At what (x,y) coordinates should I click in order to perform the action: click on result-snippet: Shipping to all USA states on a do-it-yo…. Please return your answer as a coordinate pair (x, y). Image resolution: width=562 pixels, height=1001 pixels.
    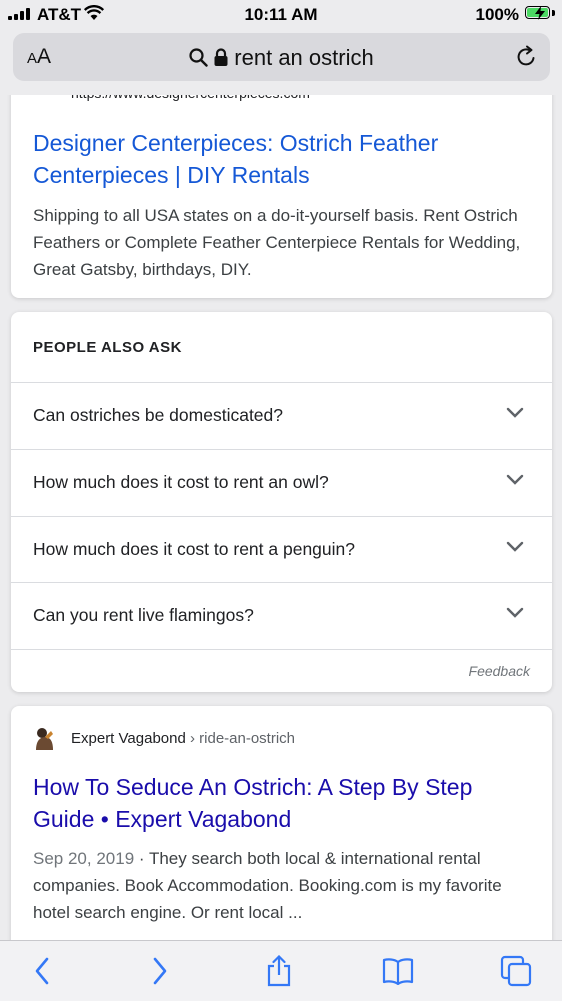
    Looking at the image, I should click on (277, 242).